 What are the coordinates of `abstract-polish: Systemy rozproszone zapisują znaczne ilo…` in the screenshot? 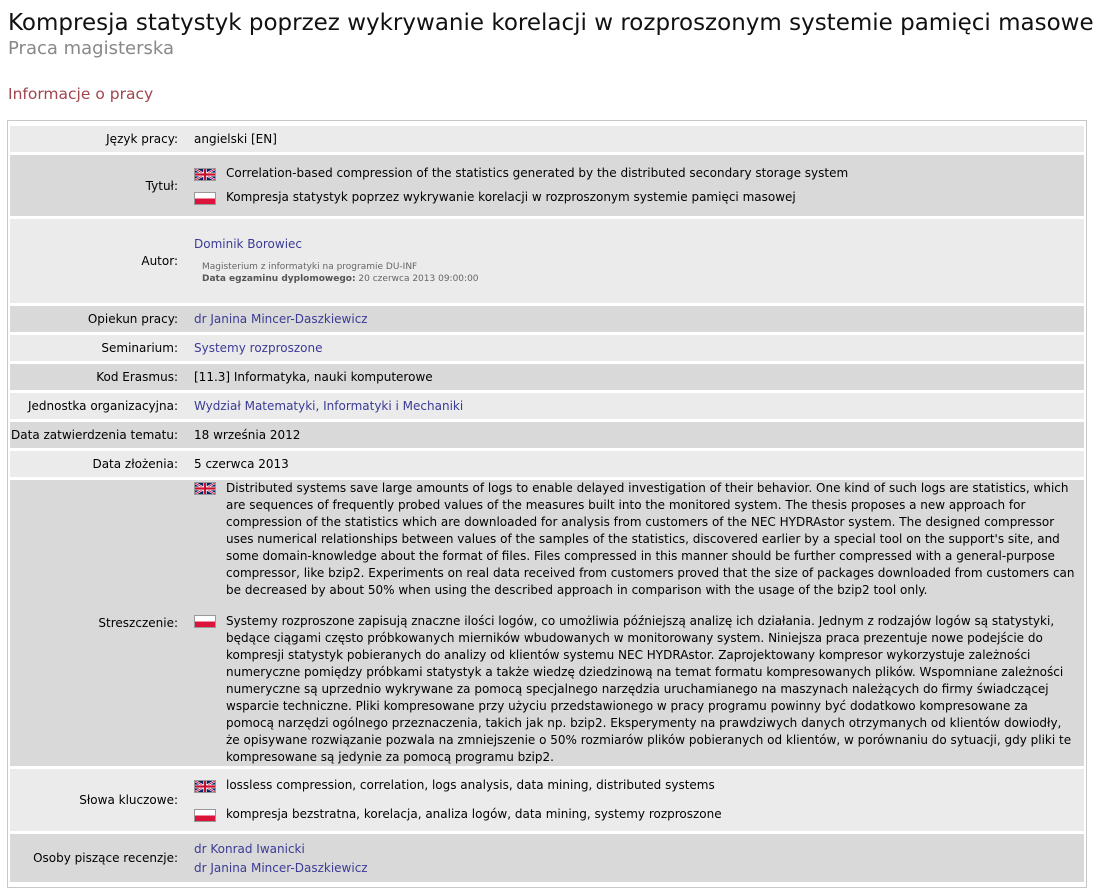 It's located at (649, 689).